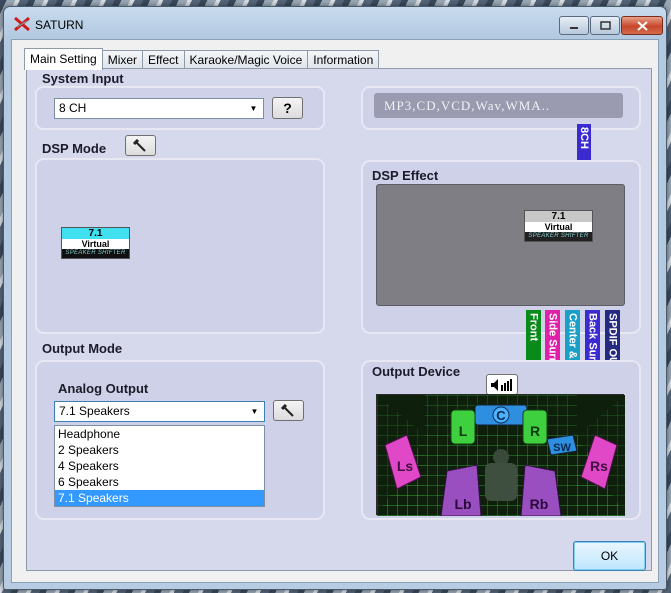 The image size is (671, 593). I want to click on analog-output-value: 7.1 Speakers, so click(94, 411).